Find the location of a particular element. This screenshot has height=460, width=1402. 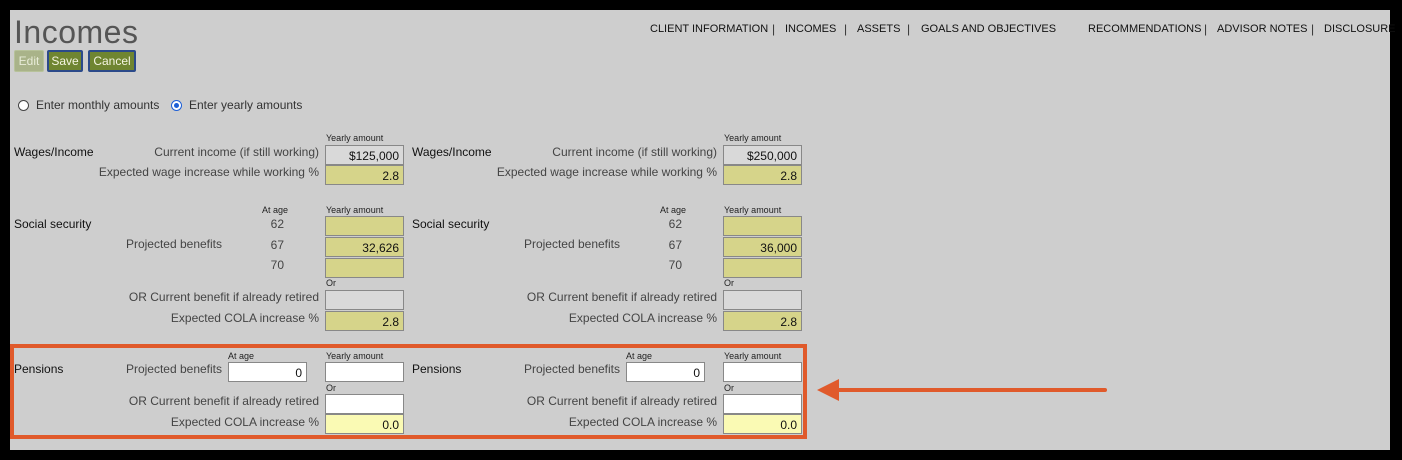

cancel-button: Cancel is located at coordinates (112, 61).